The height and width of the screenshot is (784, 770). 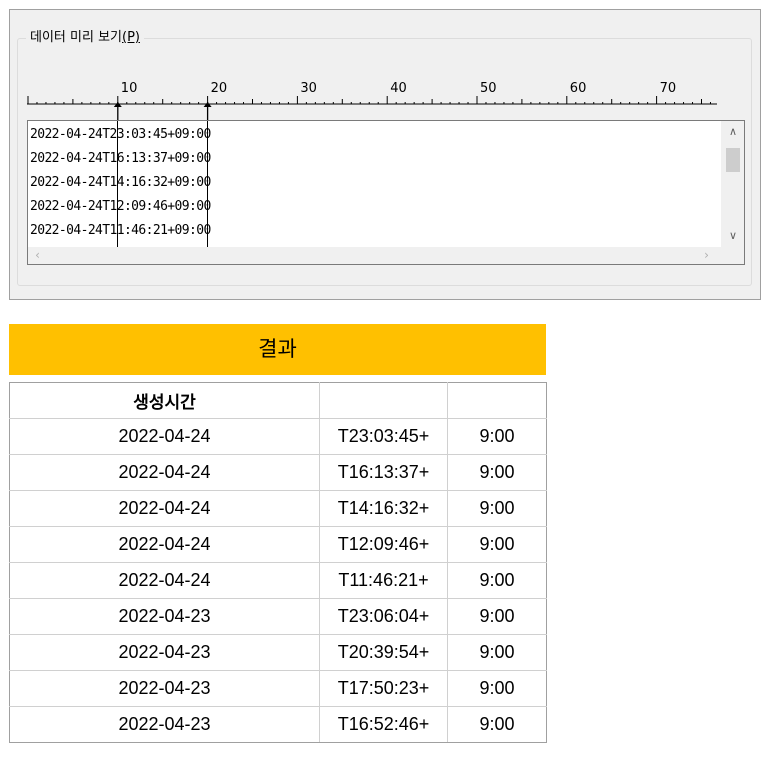 What do you see at coordinates (668, 88) in the screenshot?
I see `ruler-label: 70` at bounding box center [668, 88].